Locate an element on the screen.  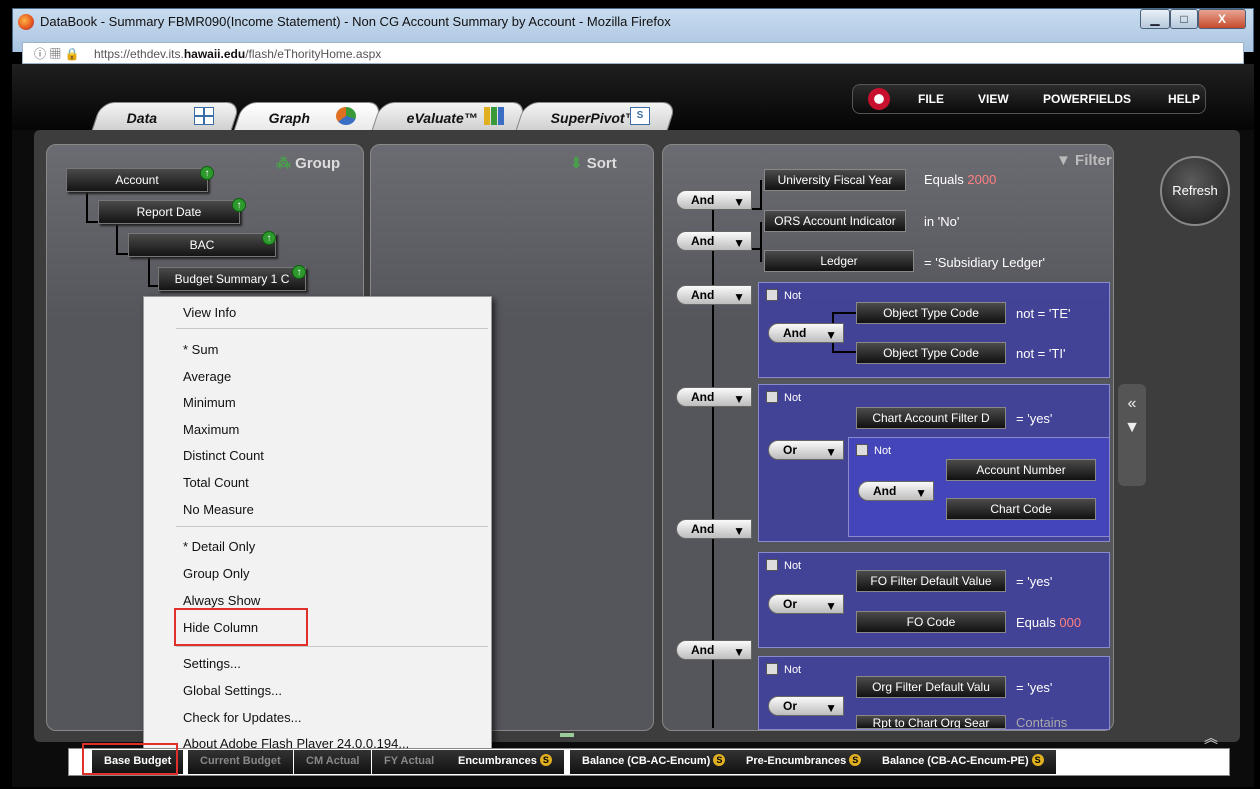
filter-field-chart-account: Chart Account Filter D is located at coordinates (931, 418).